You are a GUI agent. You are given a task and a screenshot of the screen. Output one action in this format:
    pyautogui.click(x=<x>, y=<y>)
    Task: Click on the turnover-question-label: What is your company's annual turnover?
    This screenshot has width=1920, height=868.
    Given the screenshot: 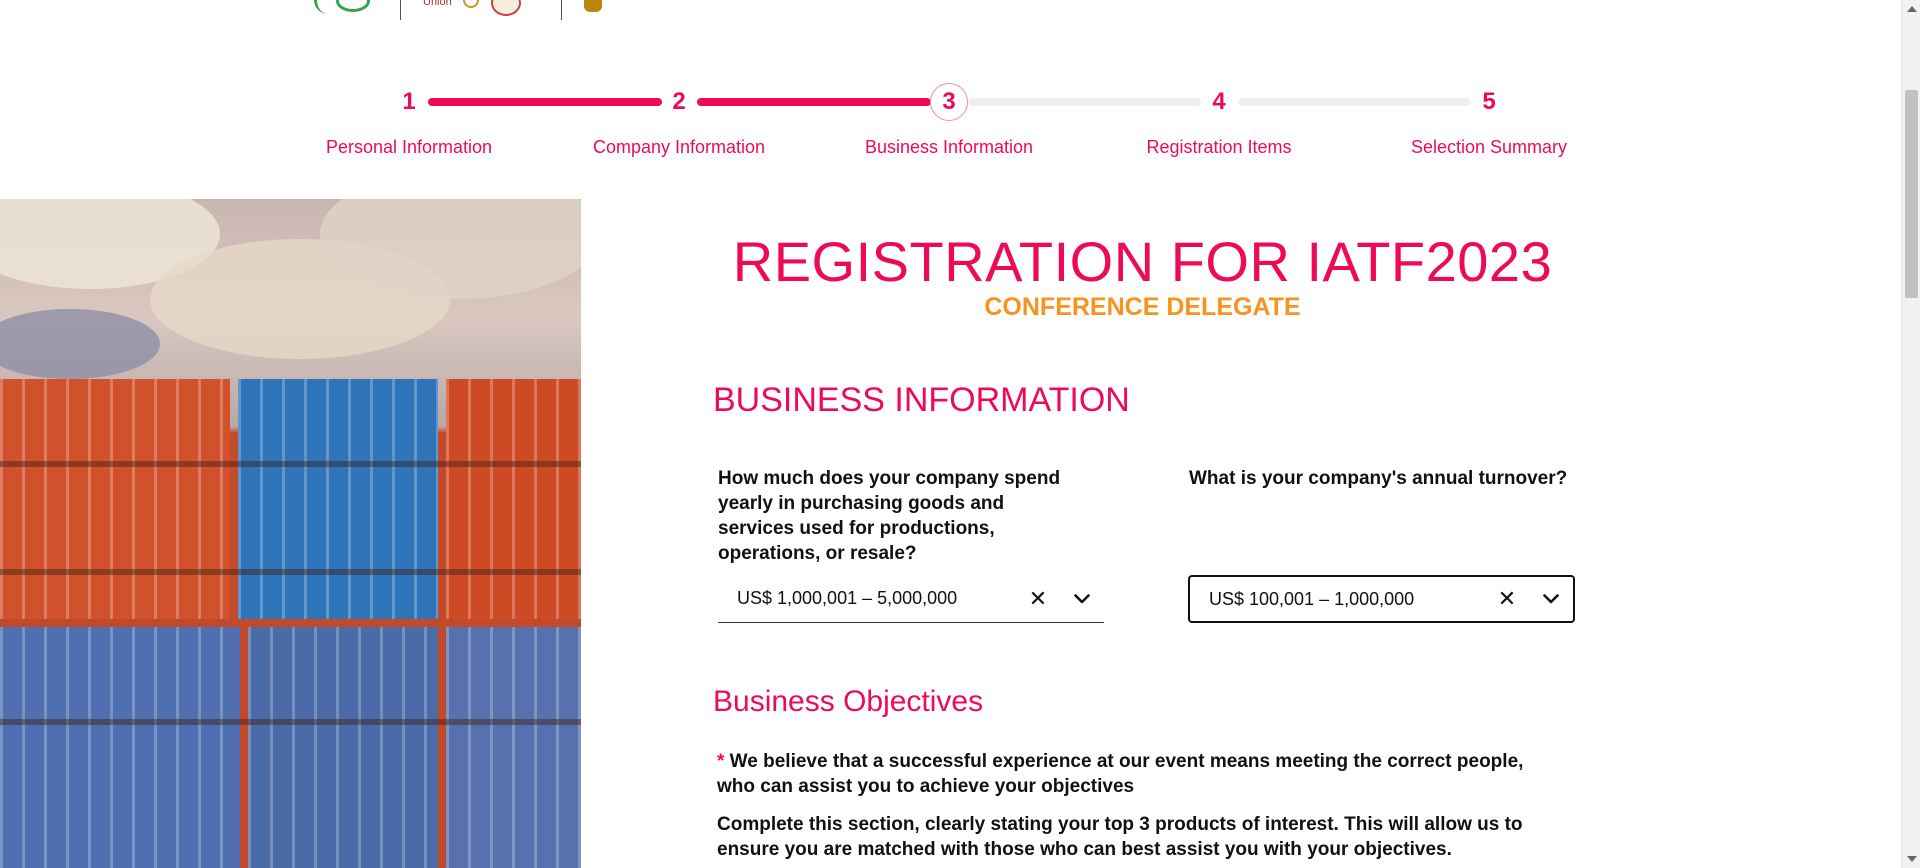 What is the action you would take?
    pyautogui.click(x=1378, y=478)
    